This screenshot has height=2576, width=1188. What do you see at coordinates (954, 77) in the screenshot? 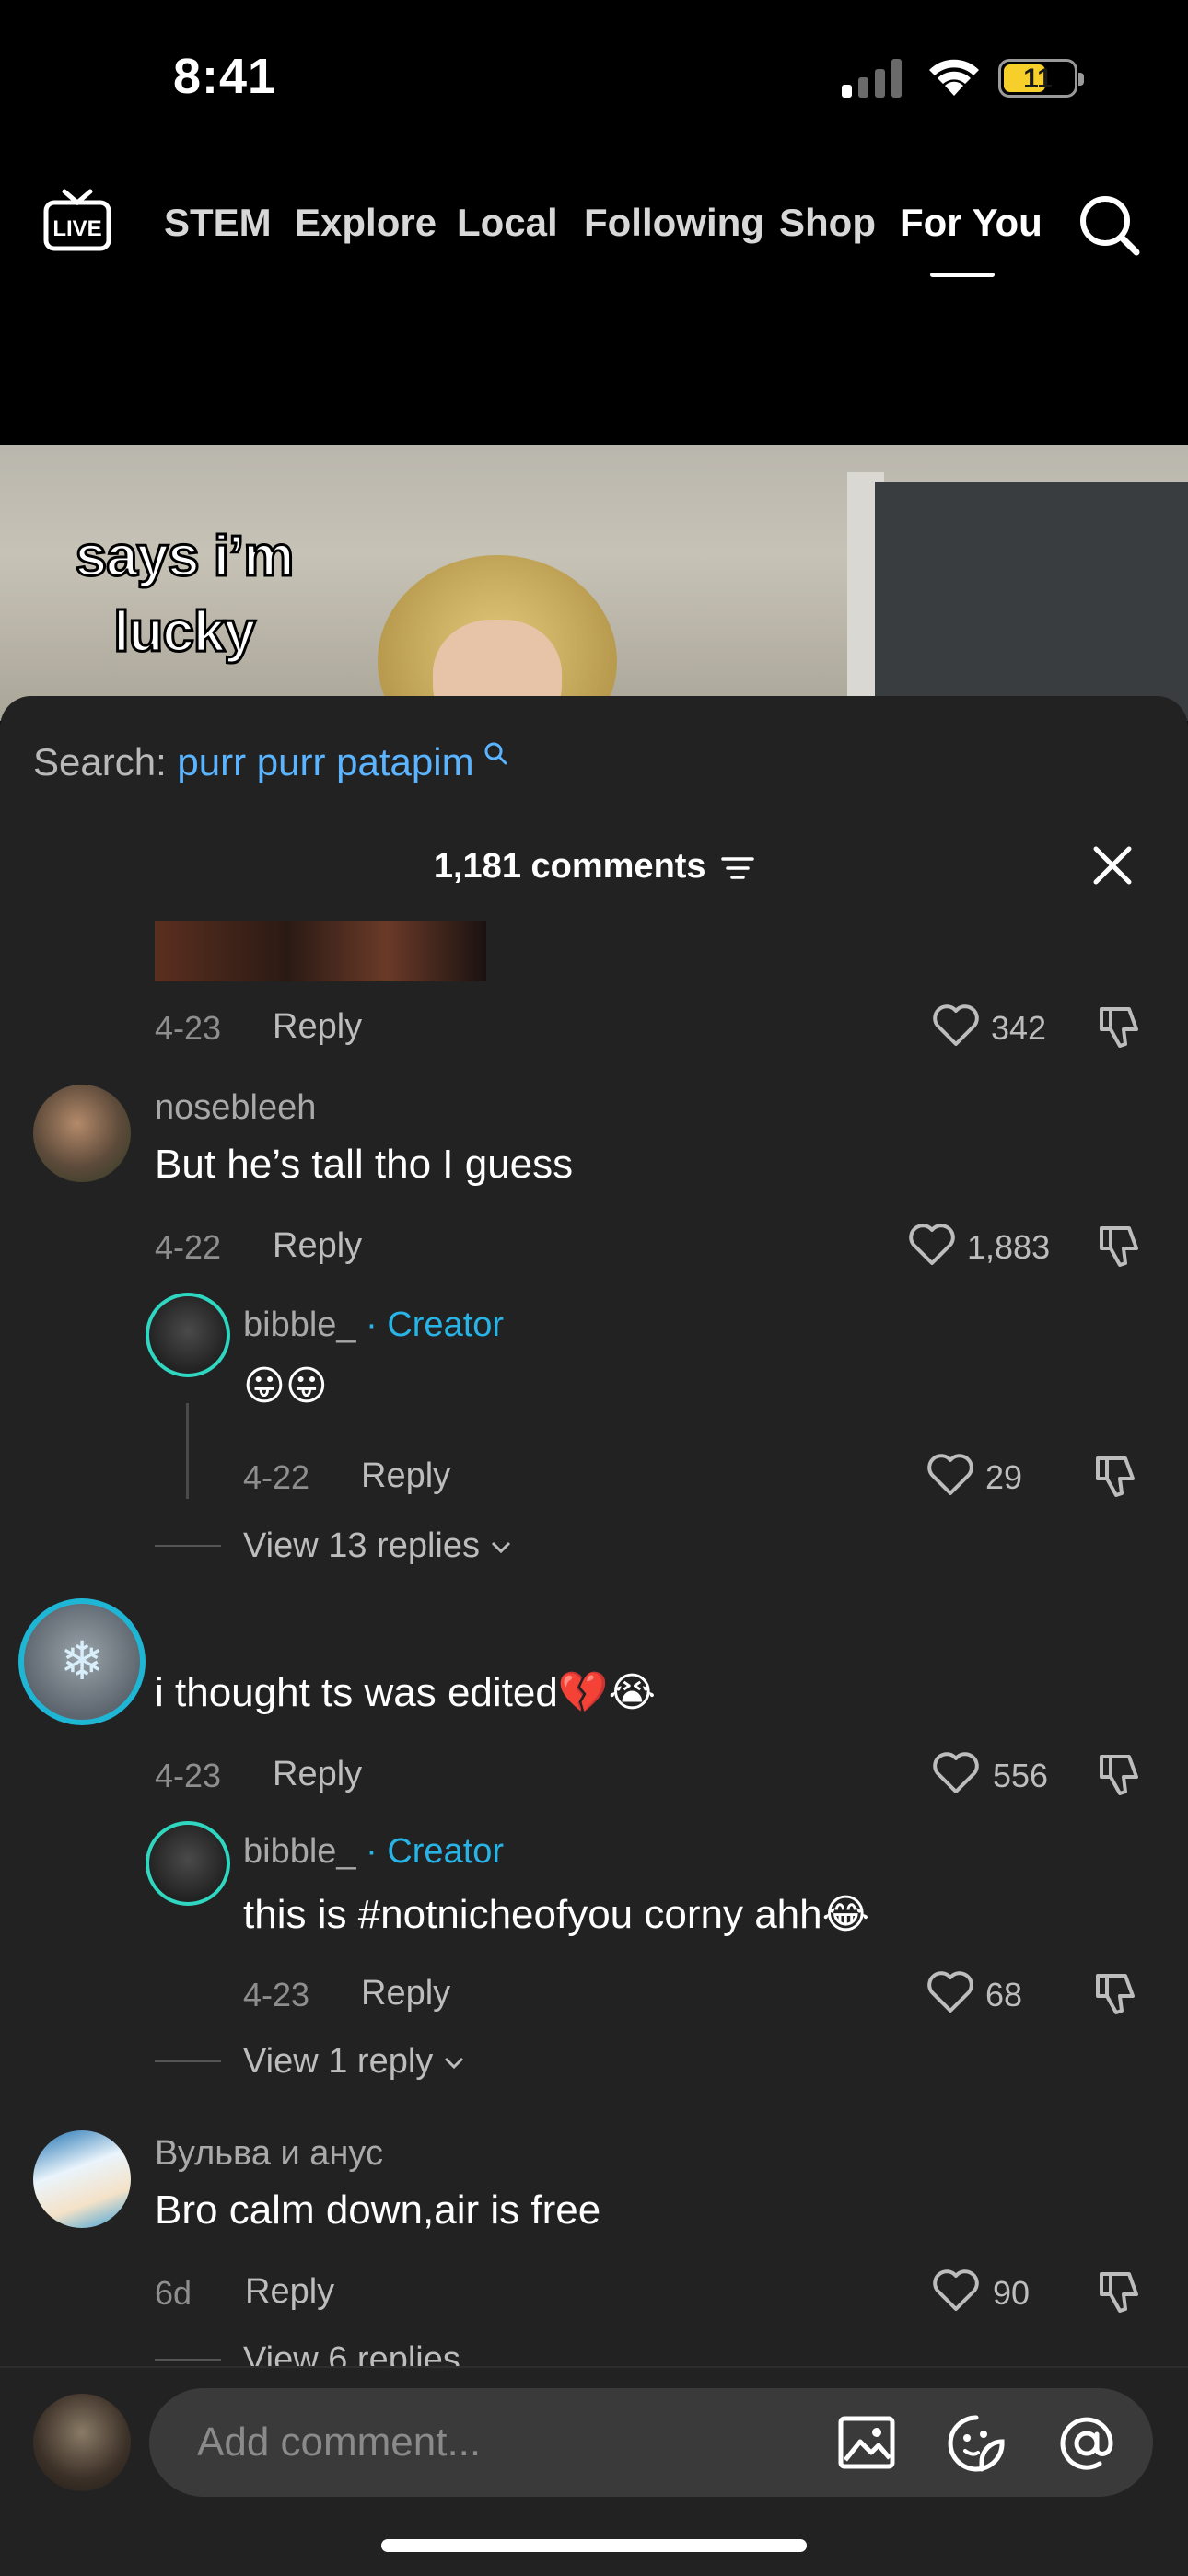
I see `wifi-icon` at bounding box center [954, 77].